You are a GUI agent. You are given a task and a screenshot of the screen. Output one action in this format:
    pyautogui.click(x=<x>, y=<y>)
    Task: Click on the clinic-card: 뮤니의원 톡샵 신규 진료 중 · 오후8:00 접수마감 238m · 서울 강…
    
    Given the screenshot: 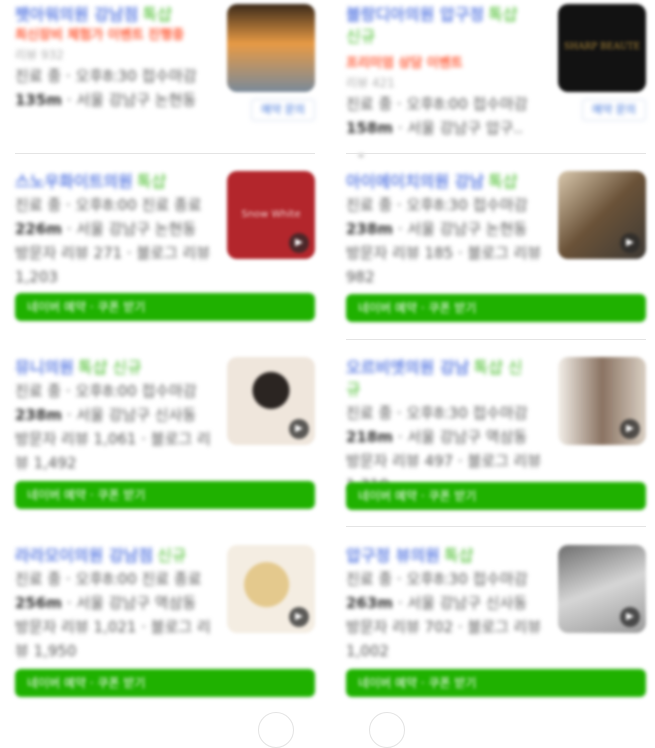 What is the action you would take?
    pyautogui.click(x=165, y=433)
    